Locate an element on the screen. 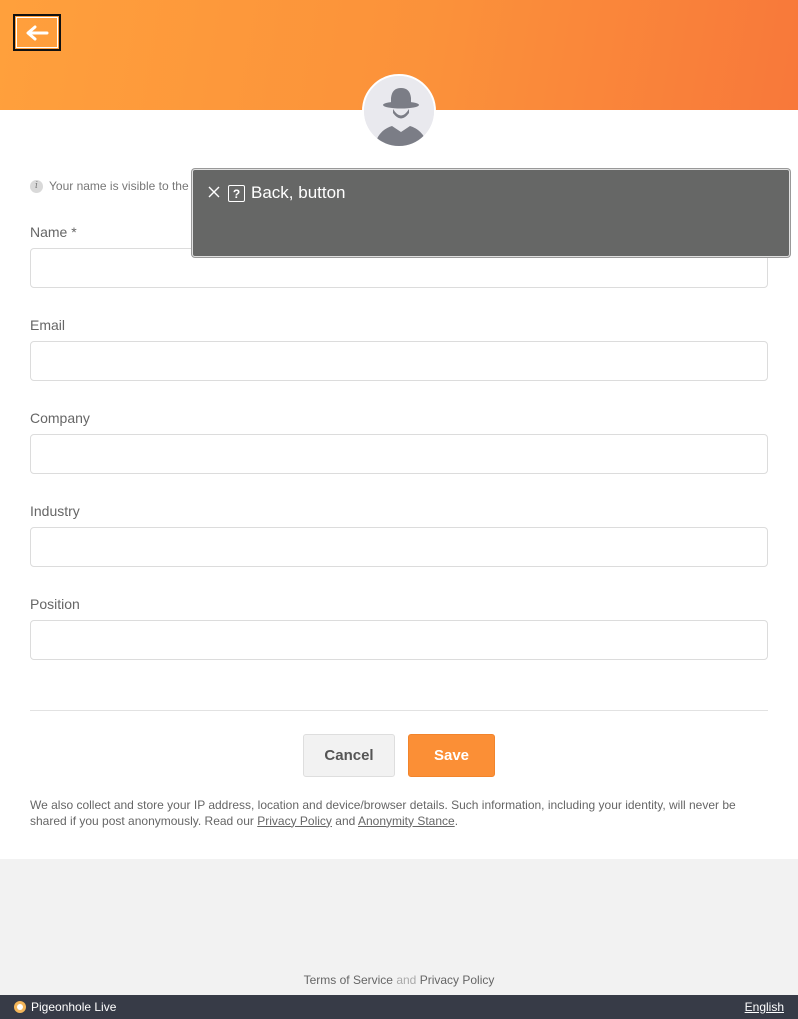  close-icon is located at coordinates (214, 192).